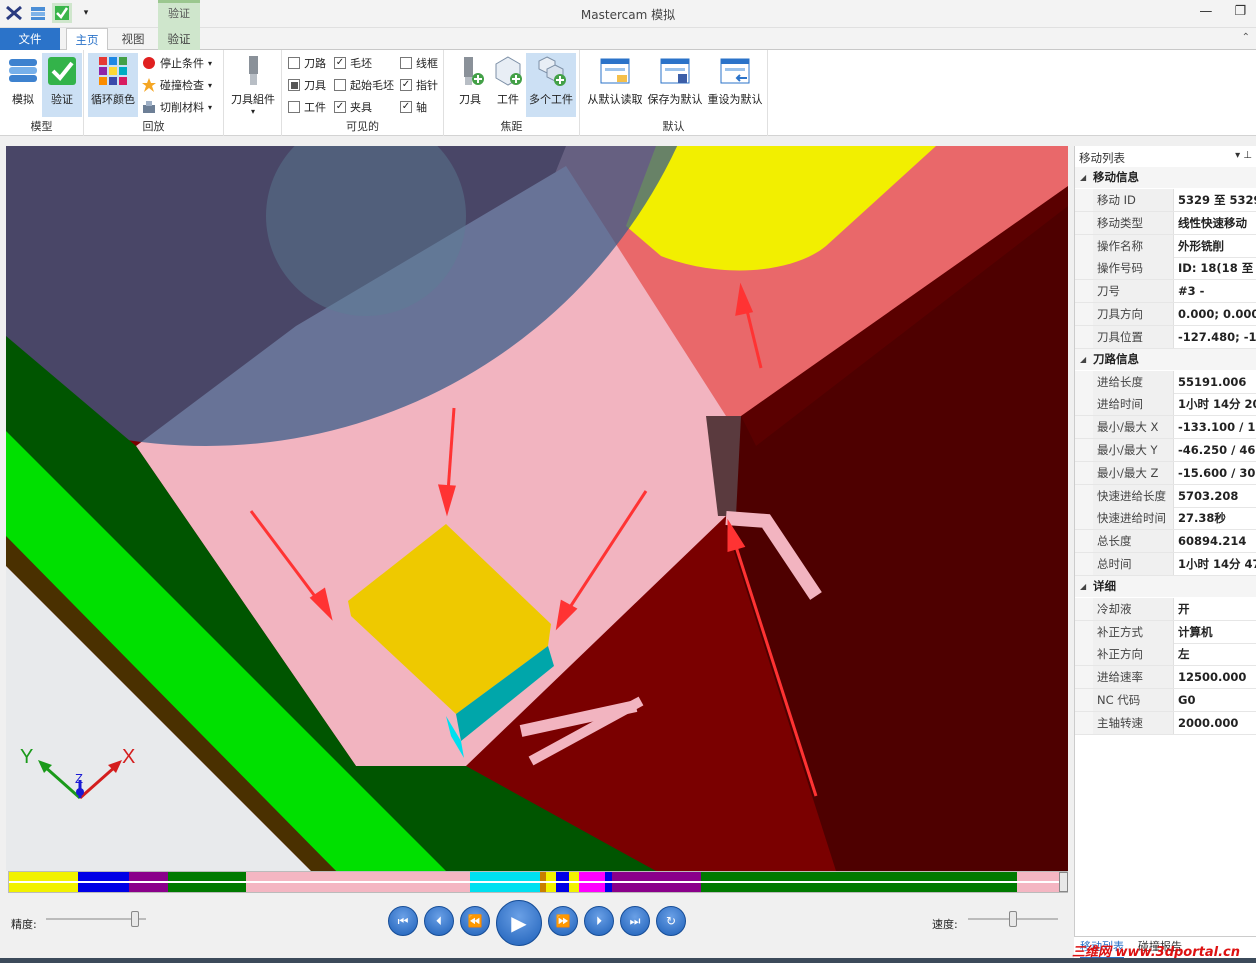 Image resolution: width=1256 pixels, height=963 pixels. What do you see at coordinates (1214, 222) in the screenshot?
I see `property-value: 线性快速移动` at bounding box center [1214, 222].